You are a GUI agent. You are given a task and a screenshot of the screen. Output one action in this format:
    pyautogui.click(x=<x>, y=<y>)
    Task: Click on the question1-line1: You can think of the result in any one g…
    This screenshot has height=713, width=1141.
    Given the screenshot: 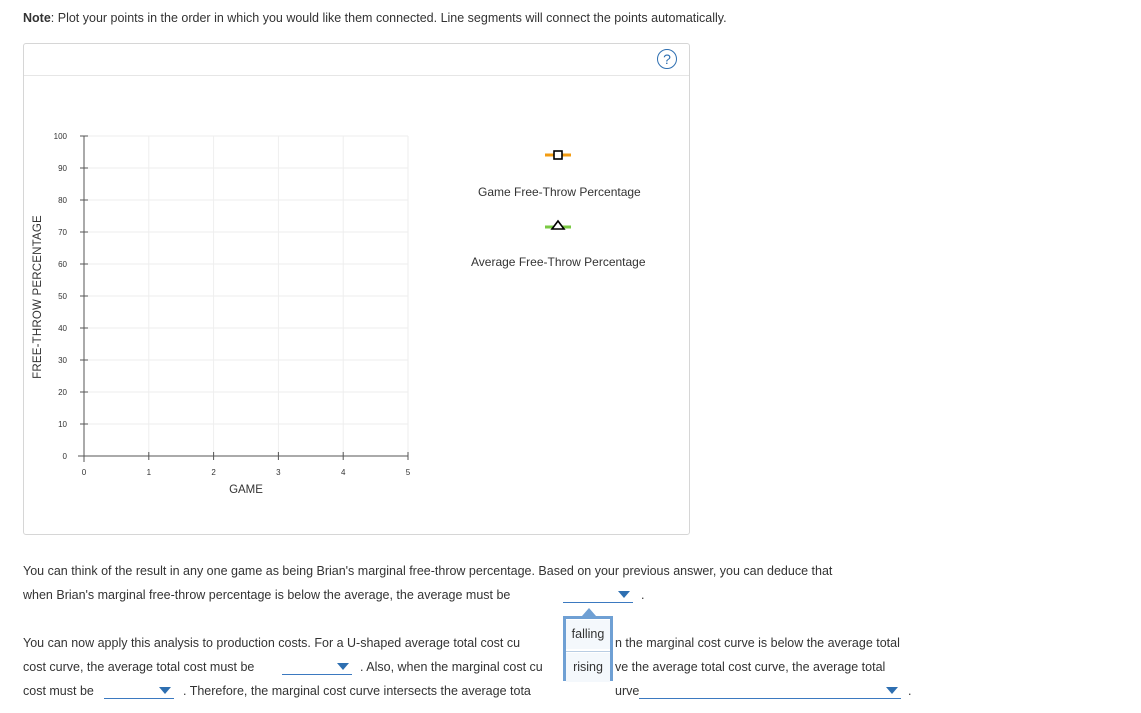 What is the action you would take?
    pyautogui.click(x=428, y=571)
    